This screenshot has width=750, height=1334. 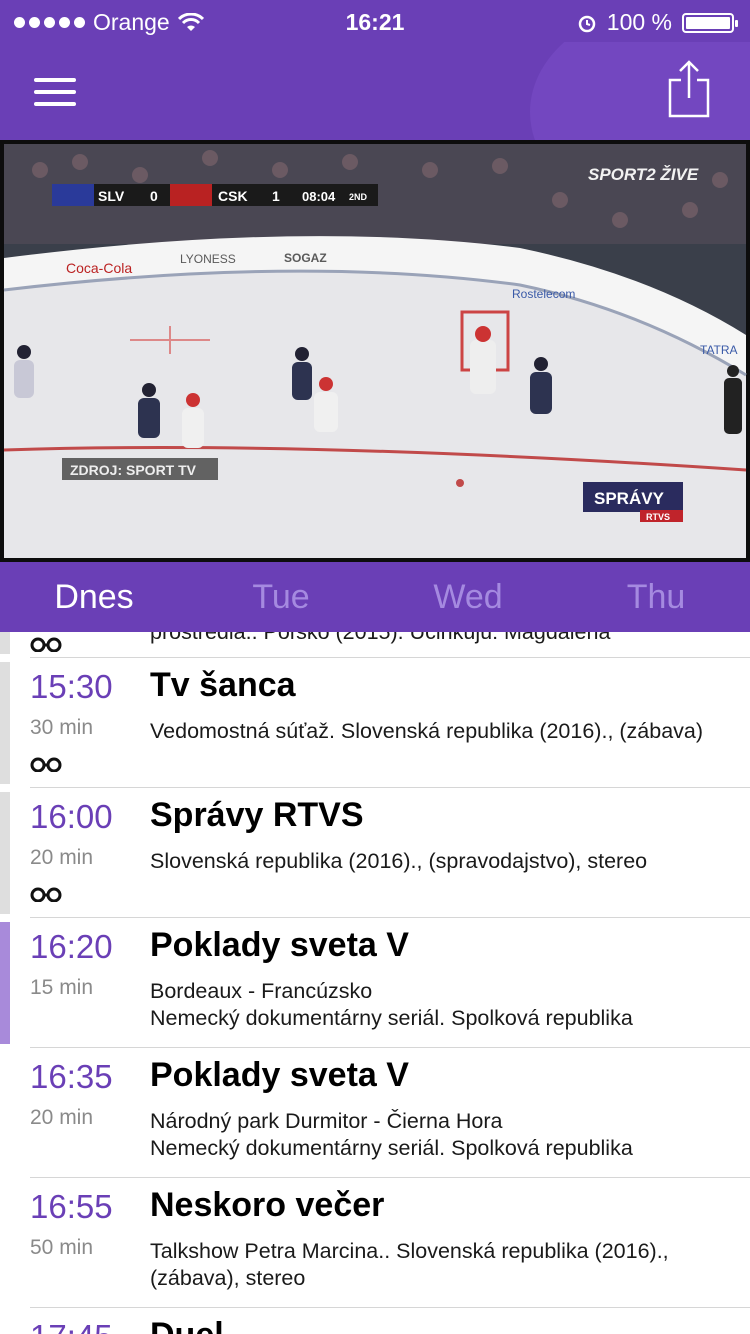 I want to click on status-right-group: 100 %, so click(x=657, y=22).